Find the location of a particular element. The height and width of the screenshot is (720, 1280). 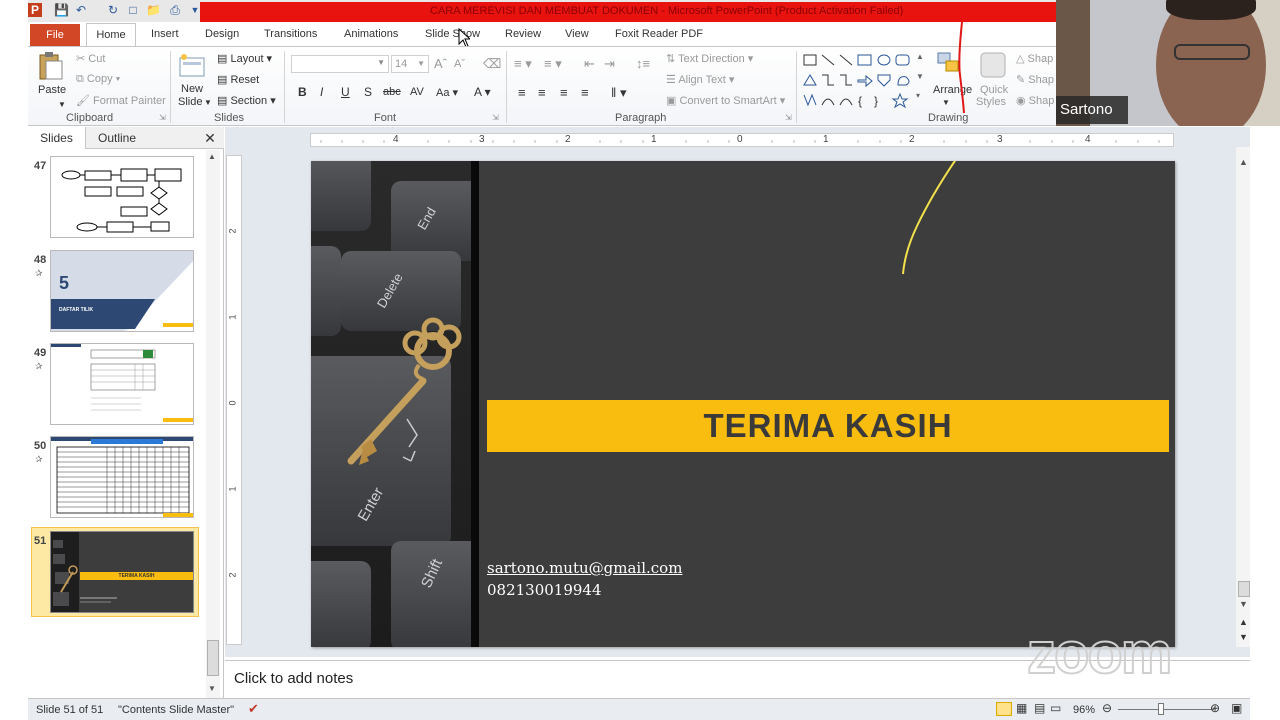

paragraph-launcher-icon: ⇲ is located at coordinates (788, 117).